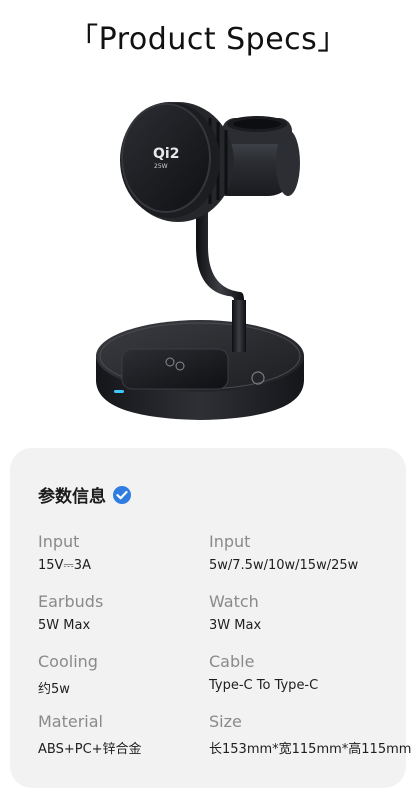 The width and height of the screenshot is (416, 804). I want to click on spec-watch: Watch 3W Max, so click(235, 612).